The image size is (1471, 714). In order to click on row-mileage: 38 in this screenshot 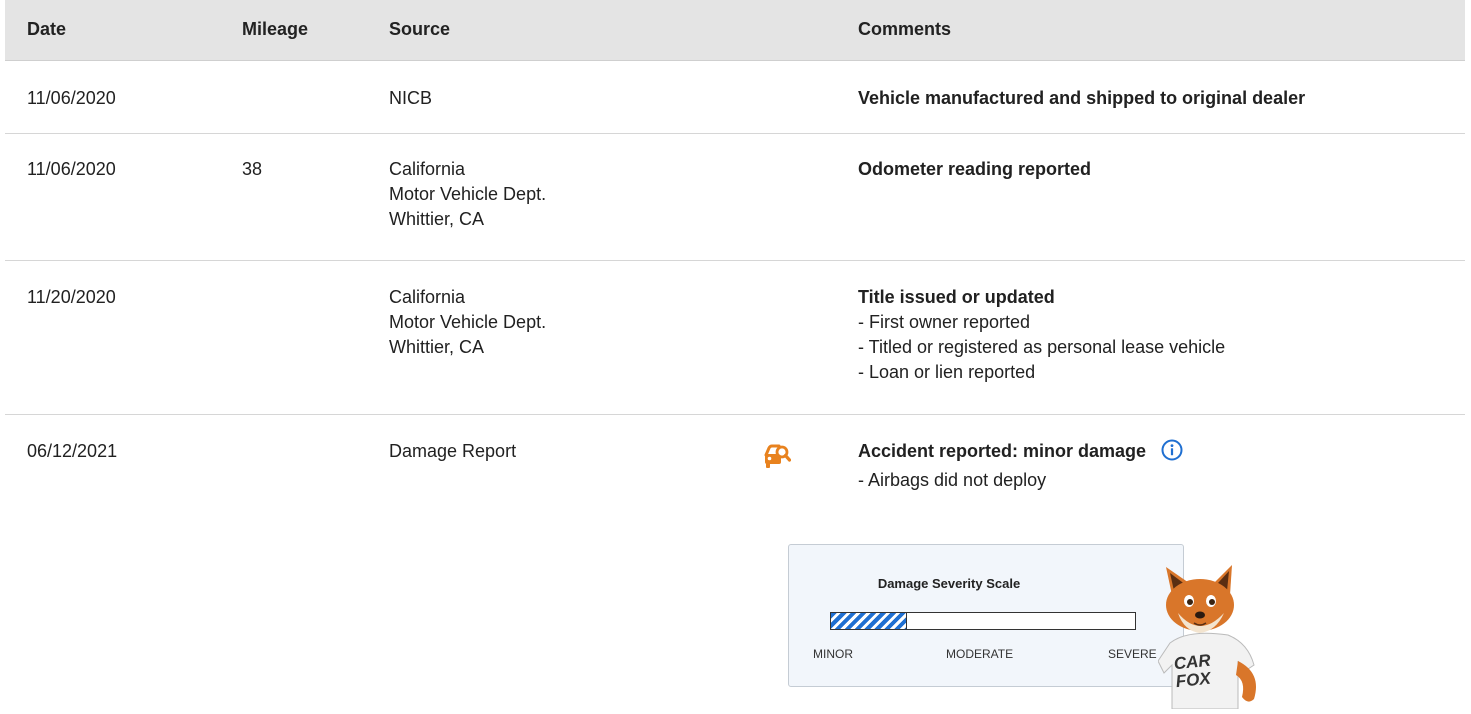, I will do `click(252, 169)`.